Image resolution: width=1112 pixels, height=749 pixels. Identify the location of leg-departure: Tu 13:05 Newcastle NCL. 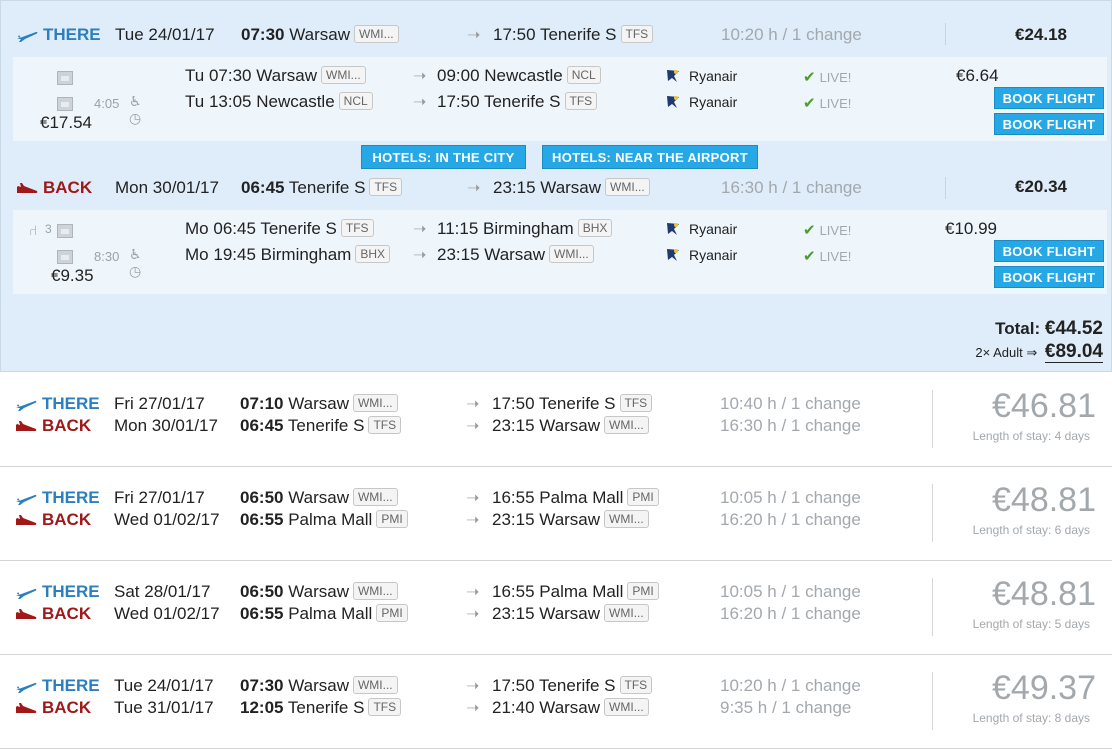
(279, 102).